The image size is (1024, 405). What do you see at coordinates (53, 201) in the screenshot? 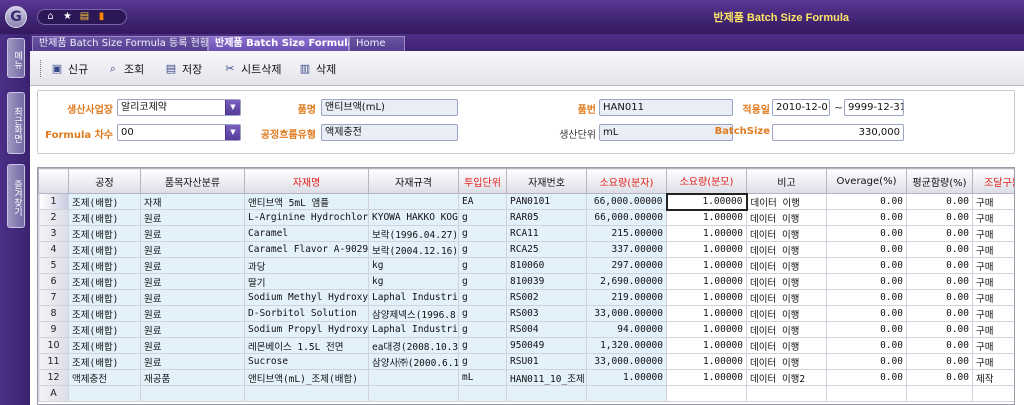
I see `row-header: 1` at bounding box center [53, 201].